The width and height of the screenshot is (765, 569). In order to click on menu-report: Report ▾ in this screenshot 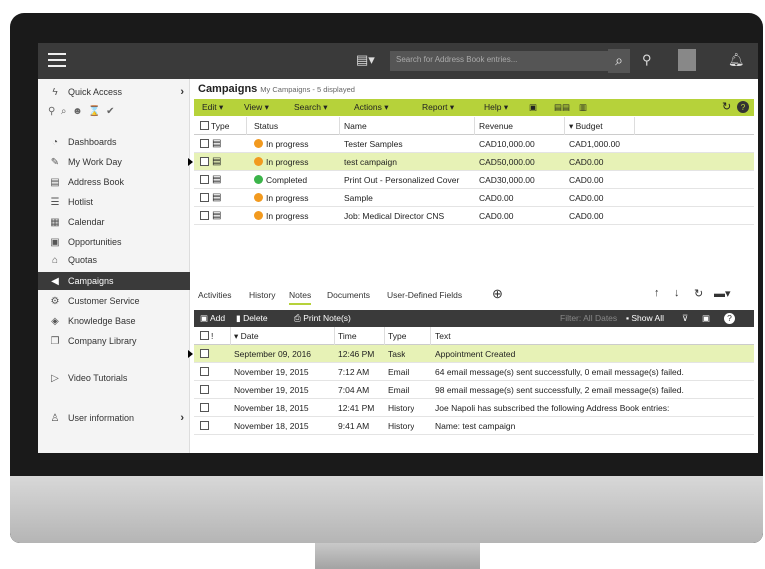, I will do `click(438, 107)`.